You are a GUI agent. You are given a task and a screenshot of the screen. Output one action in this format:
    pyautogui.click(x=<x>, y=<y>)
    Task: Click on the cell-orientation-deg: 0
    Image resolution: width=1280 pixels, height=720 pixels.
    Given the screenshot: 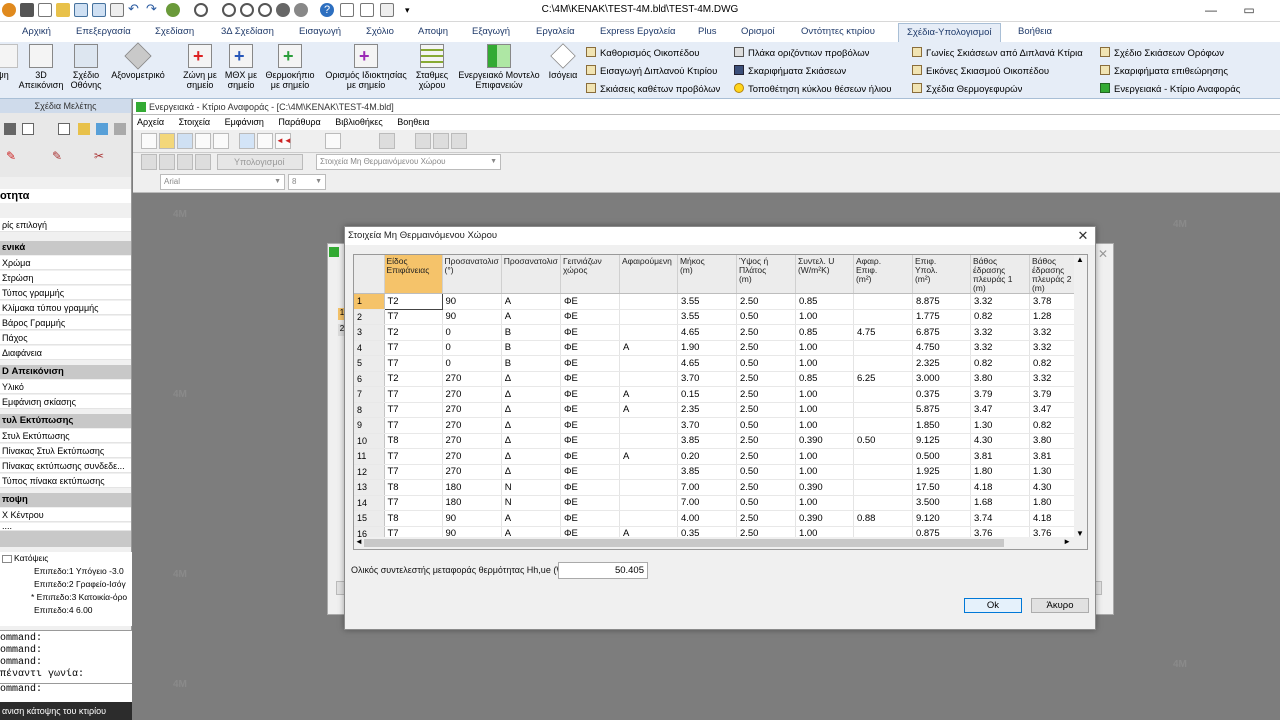 What is the action you would take?
    pyautogui.click(x=472, y=363)
    